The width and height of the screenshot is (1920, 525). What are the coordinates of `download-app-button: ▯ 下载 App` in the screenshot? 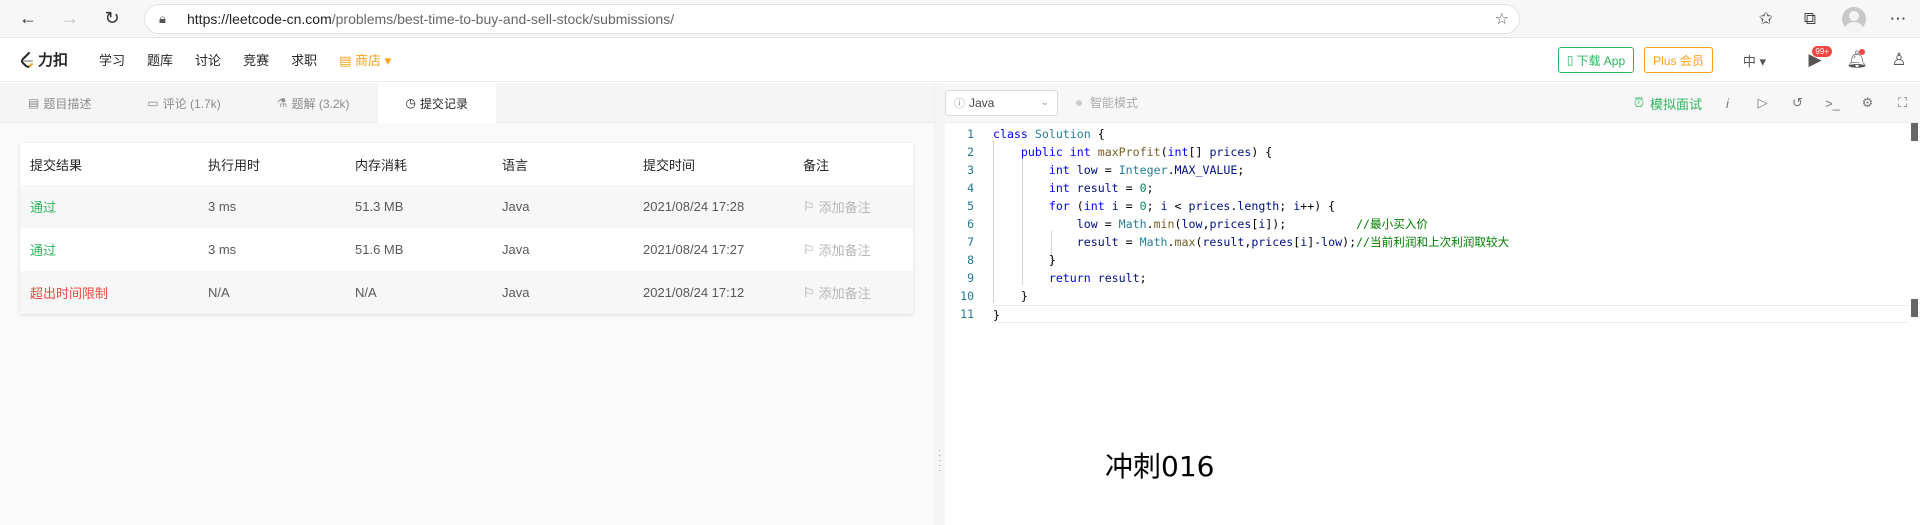 It's located at (1596, 60).